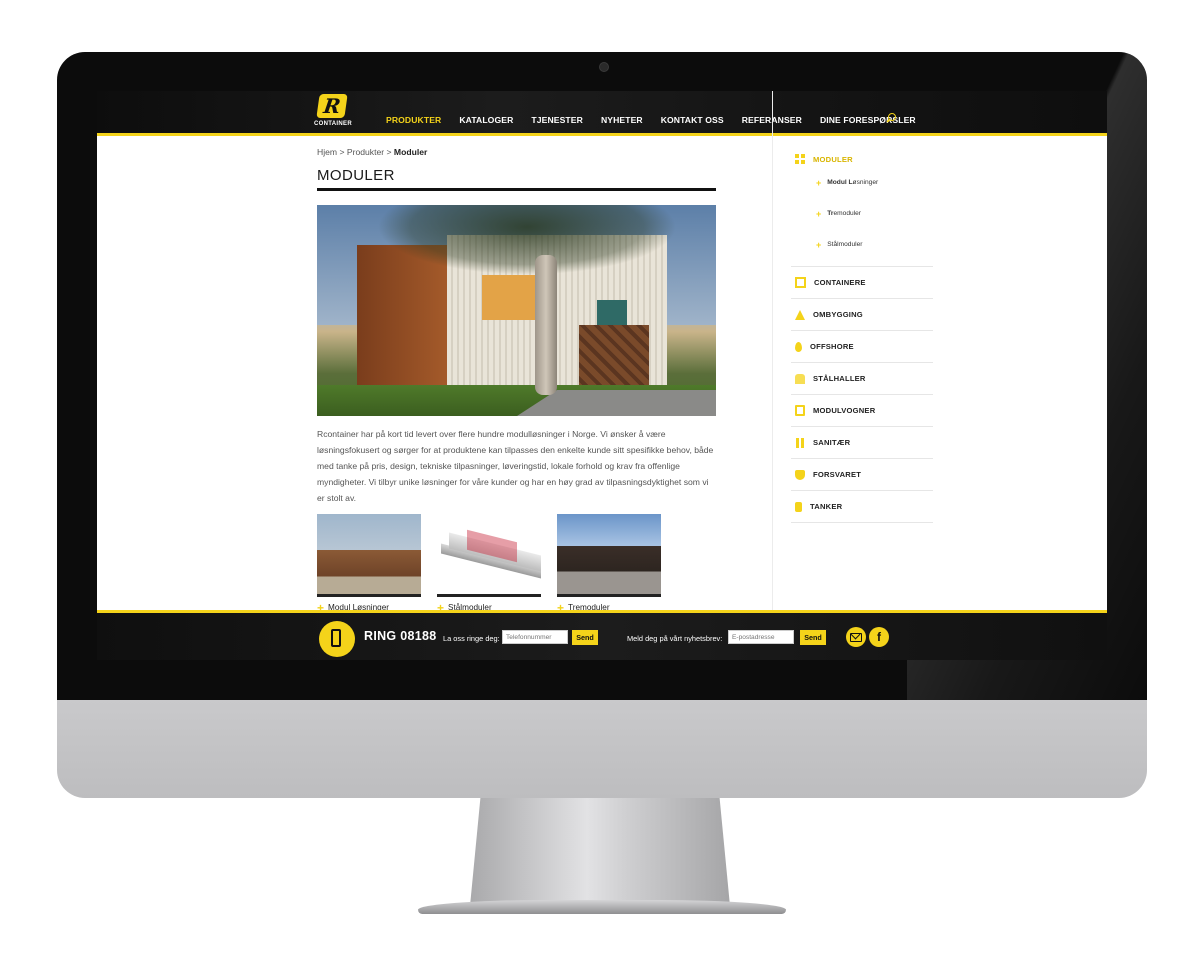 This screenshot has height=967, width=1200. What do you see at coordinates (365, 152) in the screenshot?
I see `breadcrumb-produkter: Produkter` at bounding box center [365, 152].